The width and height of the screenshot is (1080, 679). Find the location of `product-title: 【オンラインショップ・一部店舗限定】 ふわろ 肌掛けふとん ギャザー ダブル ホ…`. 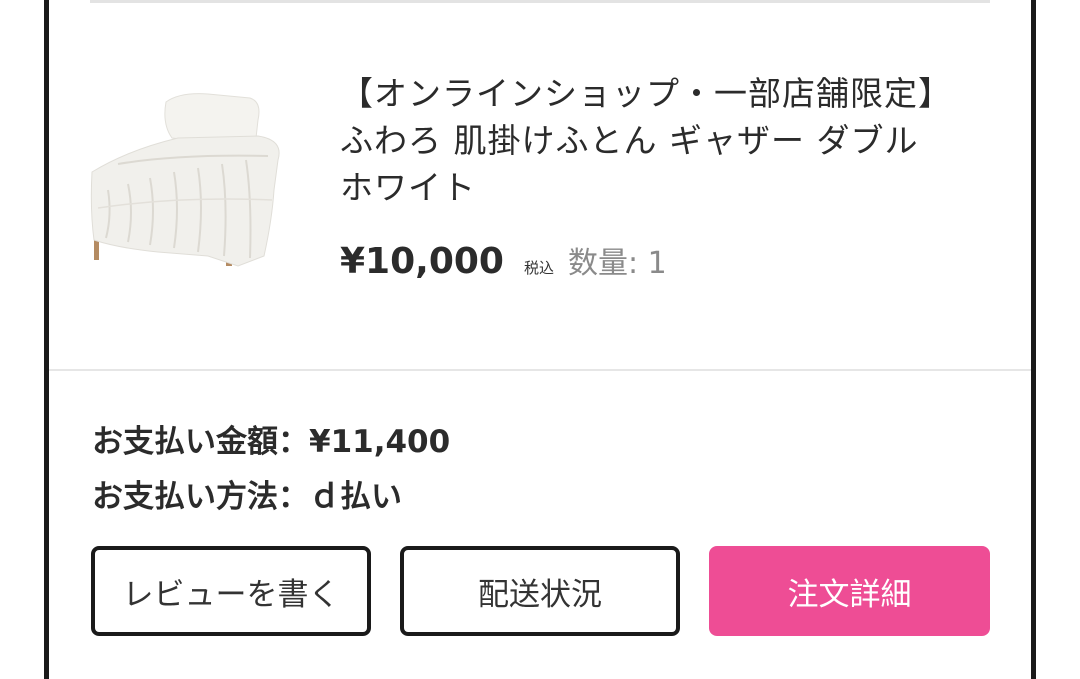

product-title: 【オンラインショップ・一部店舗限定】 ふわろ 肌掛けふとん ギャザー ダブル ホ… is located at coordinates (660, 140).